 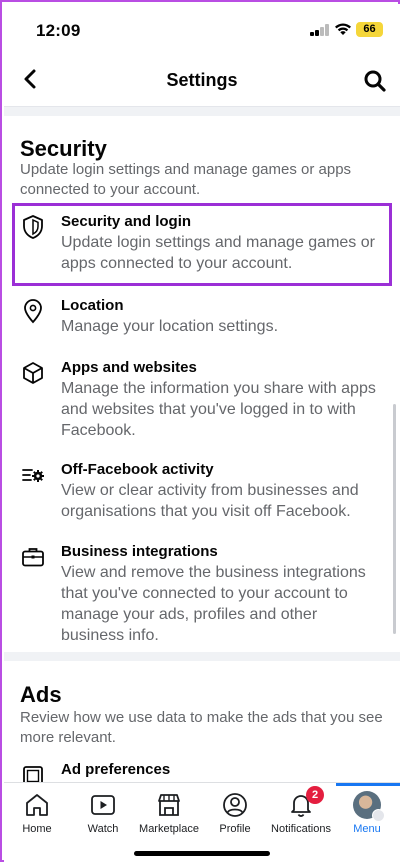 What do you see at coordinates (103, 817) in the screenshot?
I see `tab-watch: Watch` at bounding box center [103, 817].